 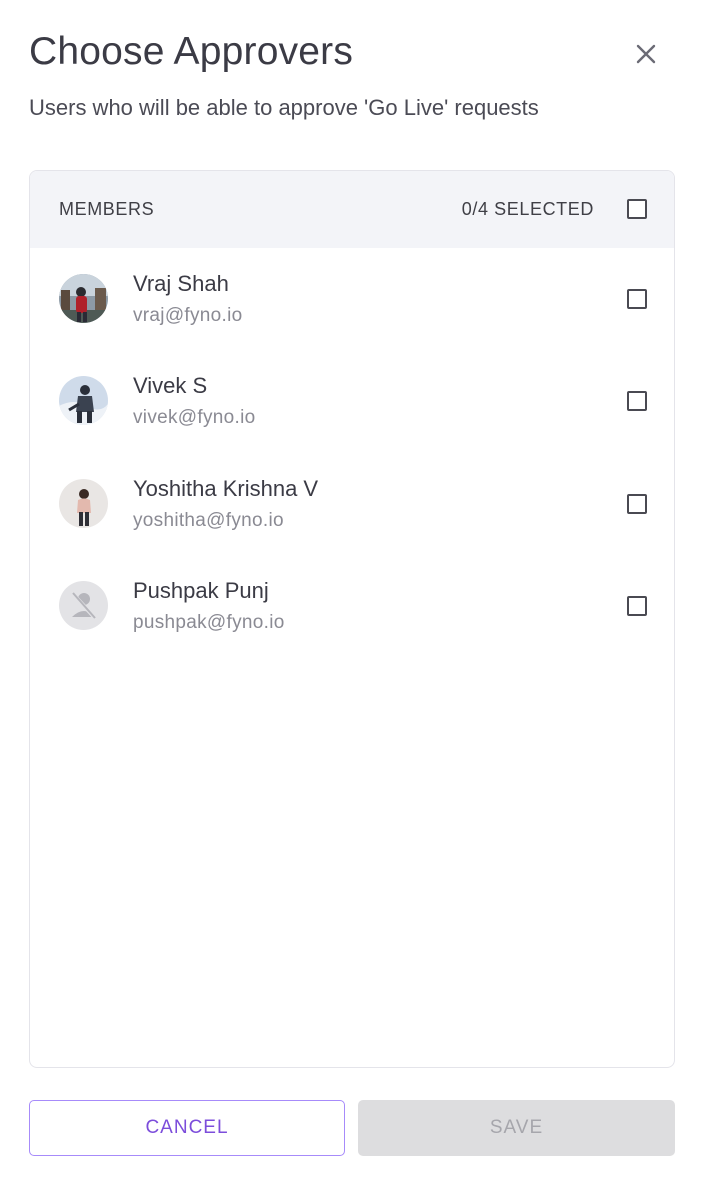 I want to click on member-row: Pushpak Punj pushpak@fyno.io, so click(x=352, y=606).